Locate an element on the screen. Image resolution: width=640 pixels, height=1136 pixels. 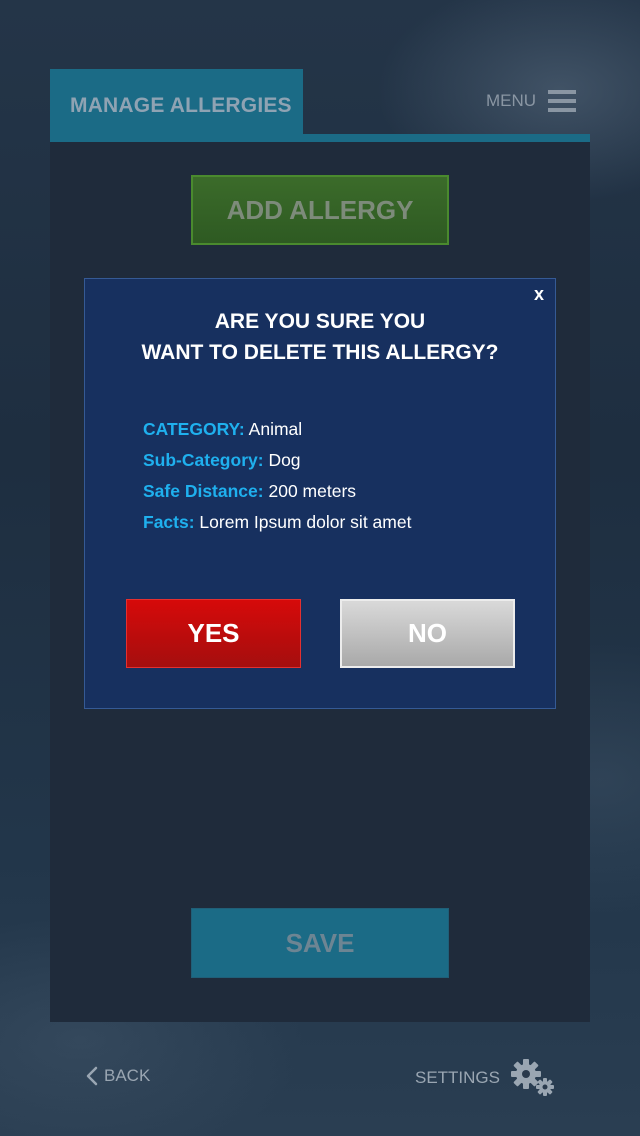
detail-row-safe-distance: Safe Distance: 200 meters is located at coordinates (277, 491).